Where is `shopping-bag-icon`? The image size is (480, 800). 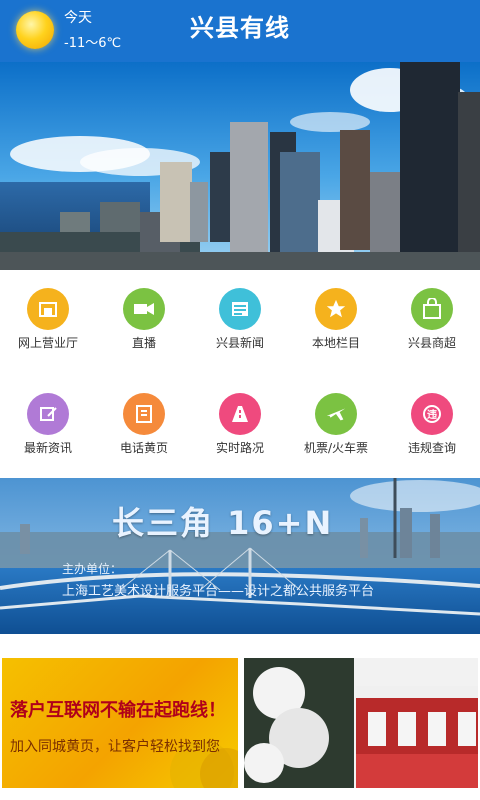
shopping-bag-icon is located at coordinates (432, 309).